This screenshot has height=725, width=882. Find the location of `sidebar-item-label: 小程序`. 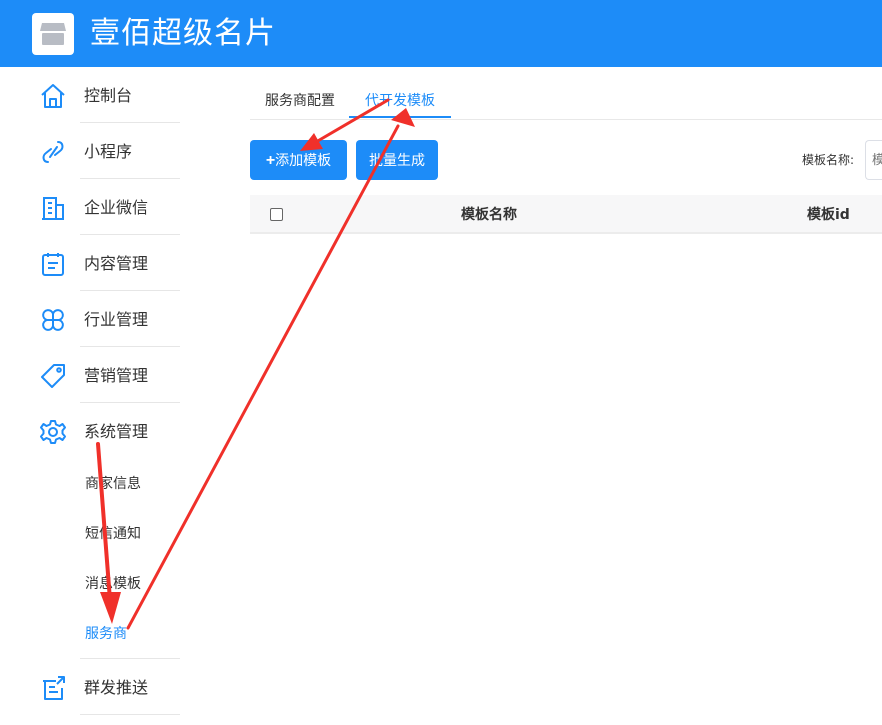

sidebar-item-label: 小程序 is located at coordinates (108, 151).